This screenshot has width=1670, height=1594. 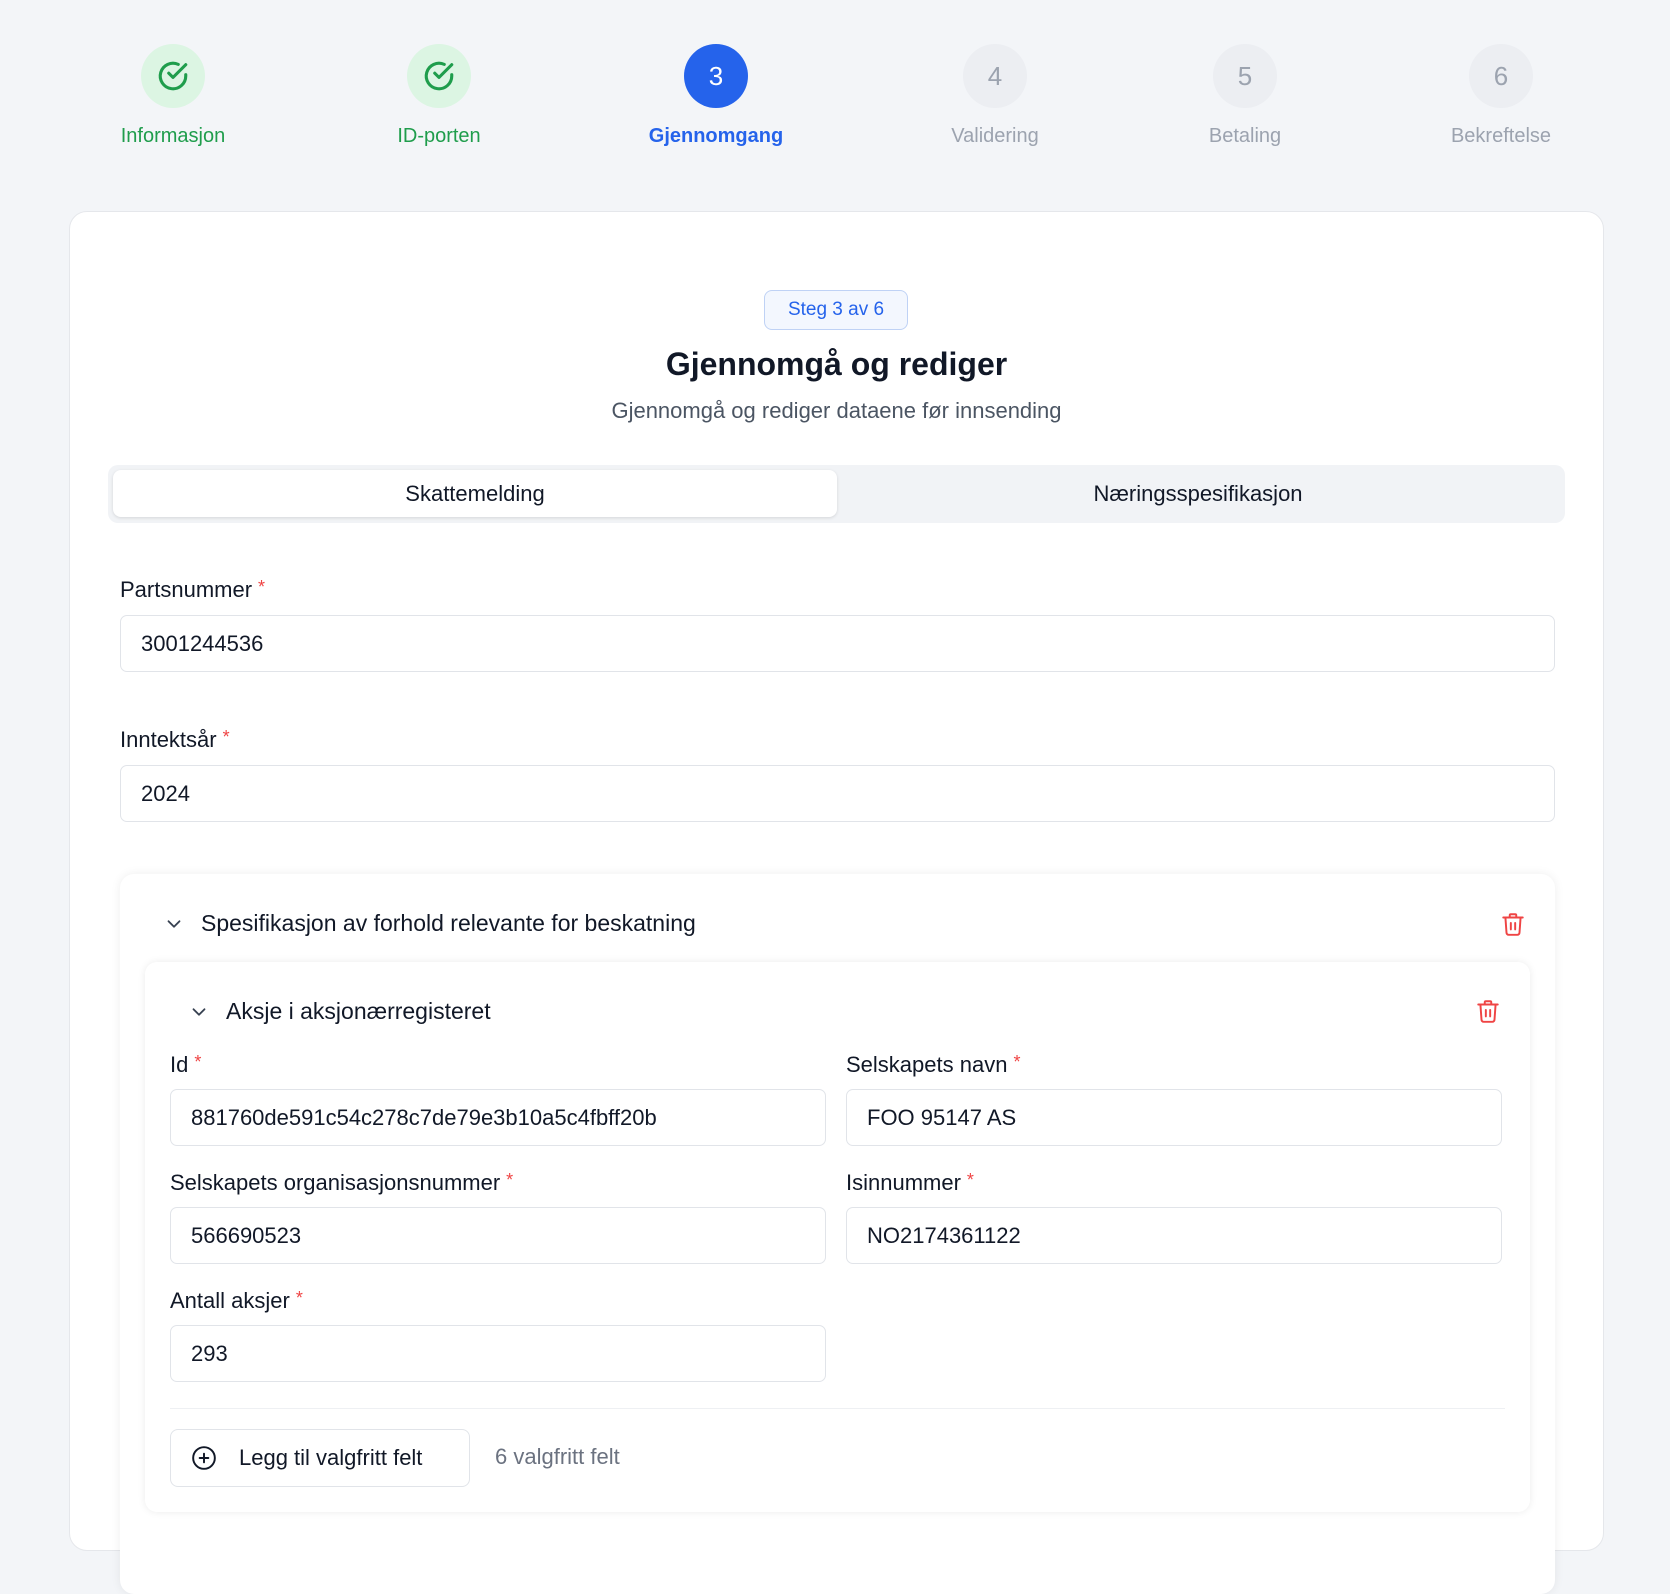 What do you see at coordinates (498, 1353) in the screenshot?
I see `antall-aksjer-field: 293` at bounding box center [498, 1353].